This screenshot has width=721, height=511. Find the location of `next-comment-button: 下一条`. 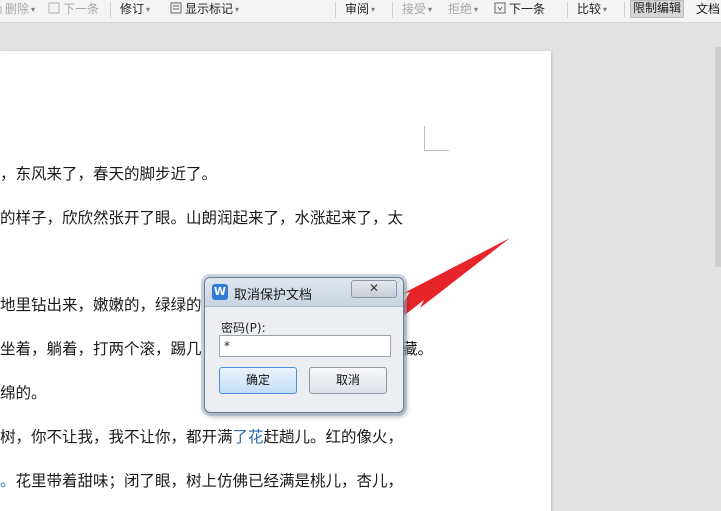

next-comment-button: 下一条 is located at coordinates (73, 10).